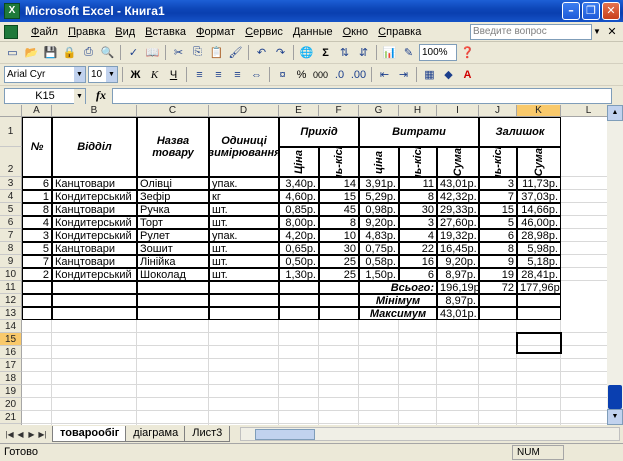 This screenshot has height=461, width=623. I want to click on menu-tools: Сервис, so click(264, 32).